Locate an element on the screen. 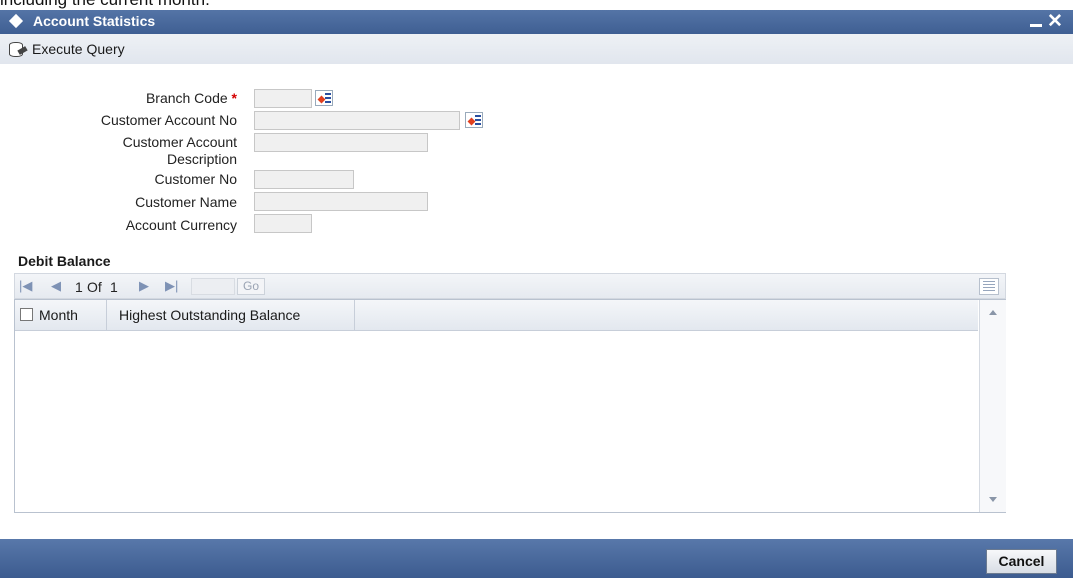  customer-name-label: Customer Name is located at coordinates (186, 202).